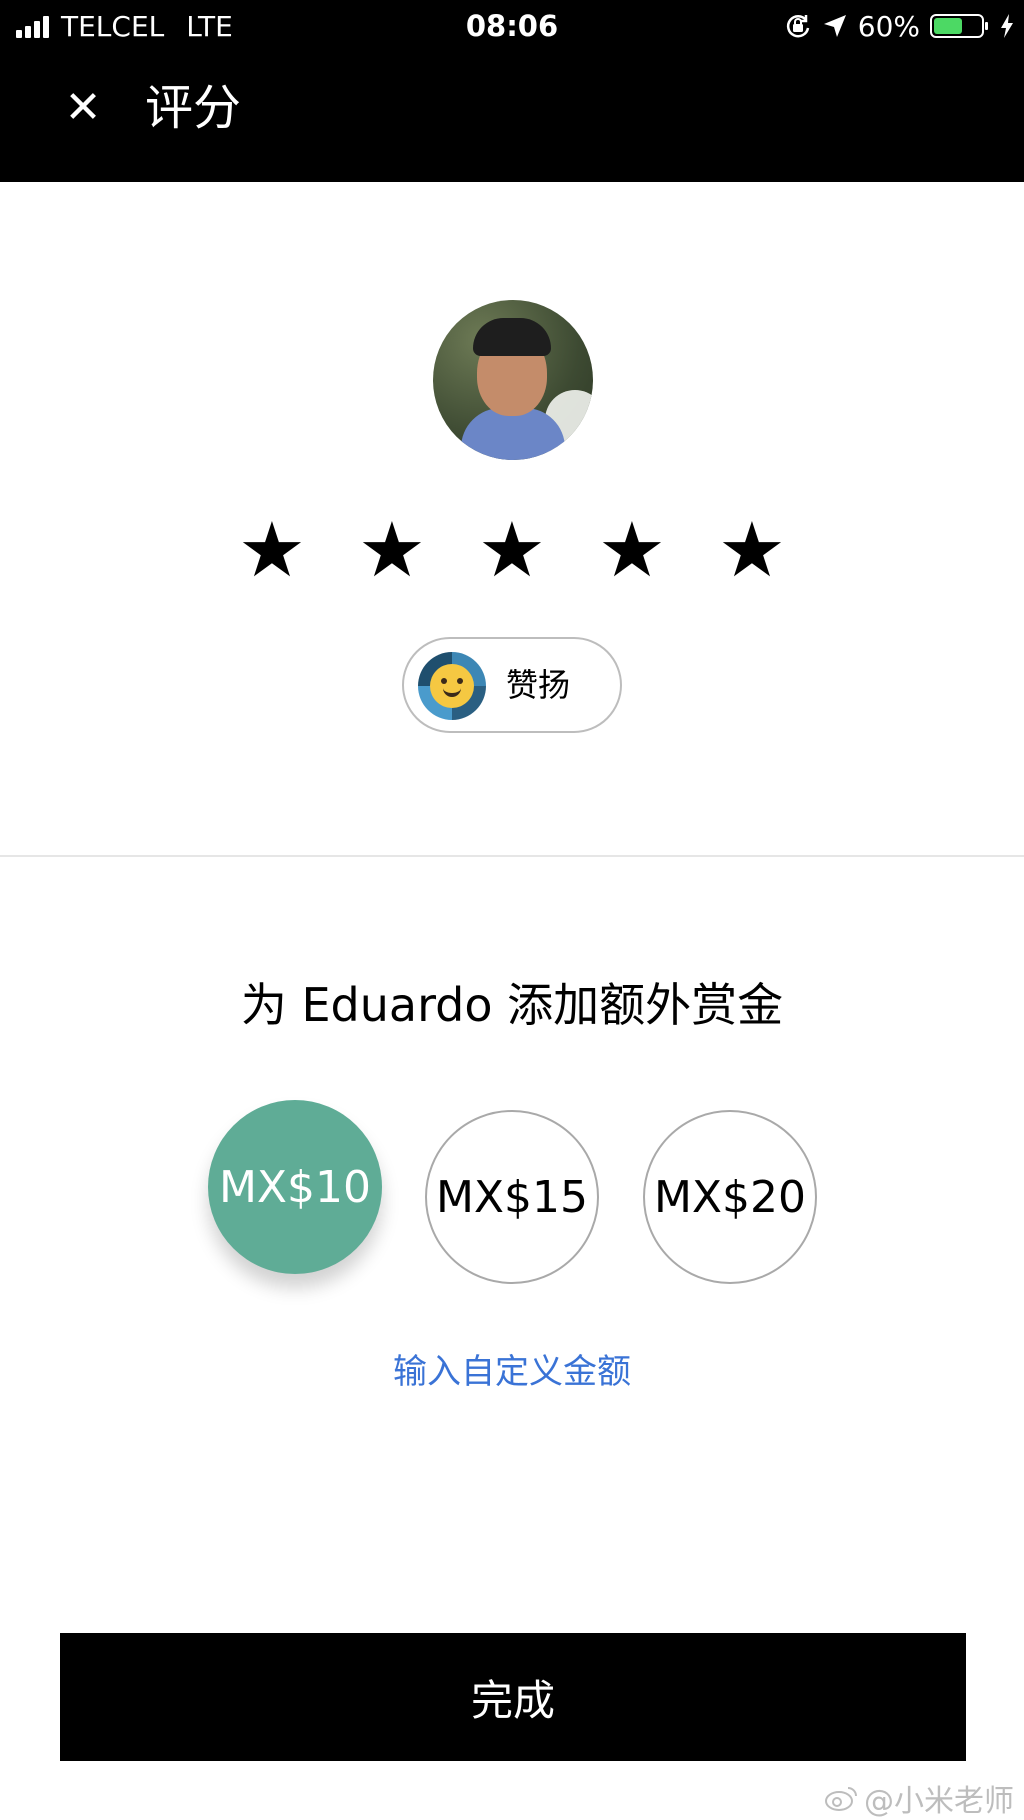 The height and width of the screenshot is (1820, 1024). I want to click on charging-bolt-icon, so click(1007, 26).